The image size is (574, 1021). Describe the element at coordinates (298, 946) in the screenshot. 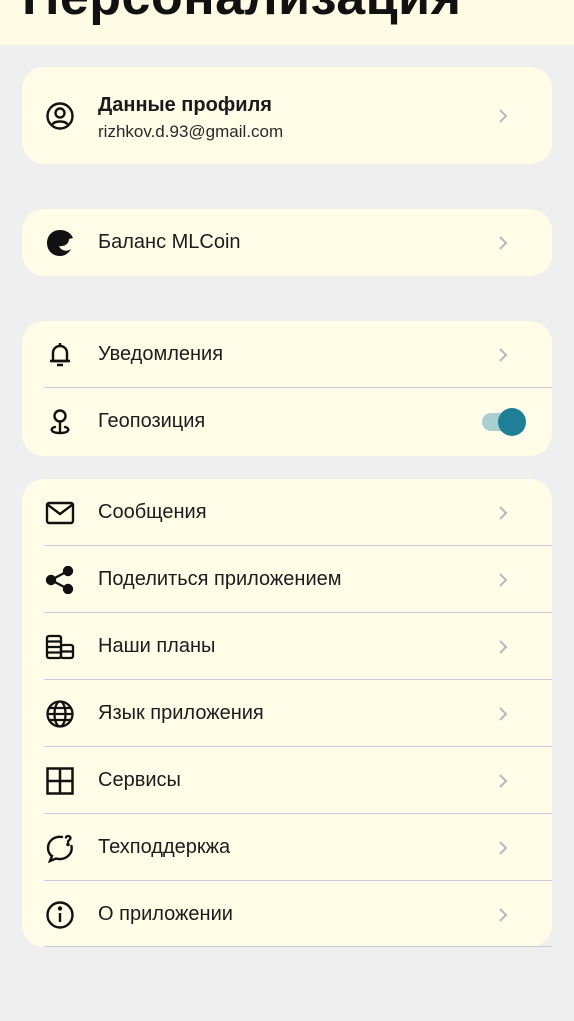

I see `divider` at that location.